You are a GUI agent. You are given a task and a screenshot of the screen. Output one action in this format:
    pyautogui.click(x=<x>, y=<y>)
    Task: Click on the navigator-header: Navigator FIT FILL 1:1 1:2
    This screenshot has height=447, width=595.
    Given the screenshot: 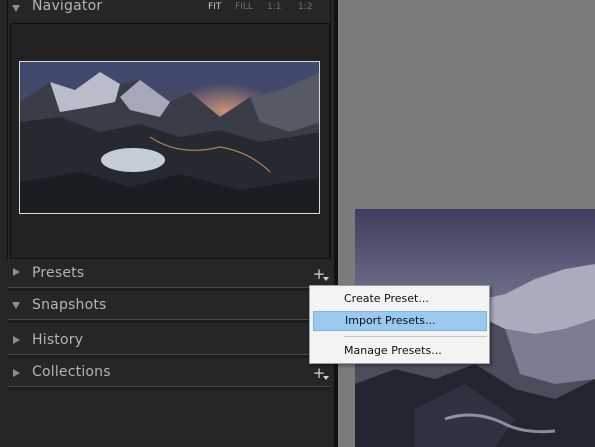 What is the action you would take?
    pyautogui.click(x=167, y=9)
    